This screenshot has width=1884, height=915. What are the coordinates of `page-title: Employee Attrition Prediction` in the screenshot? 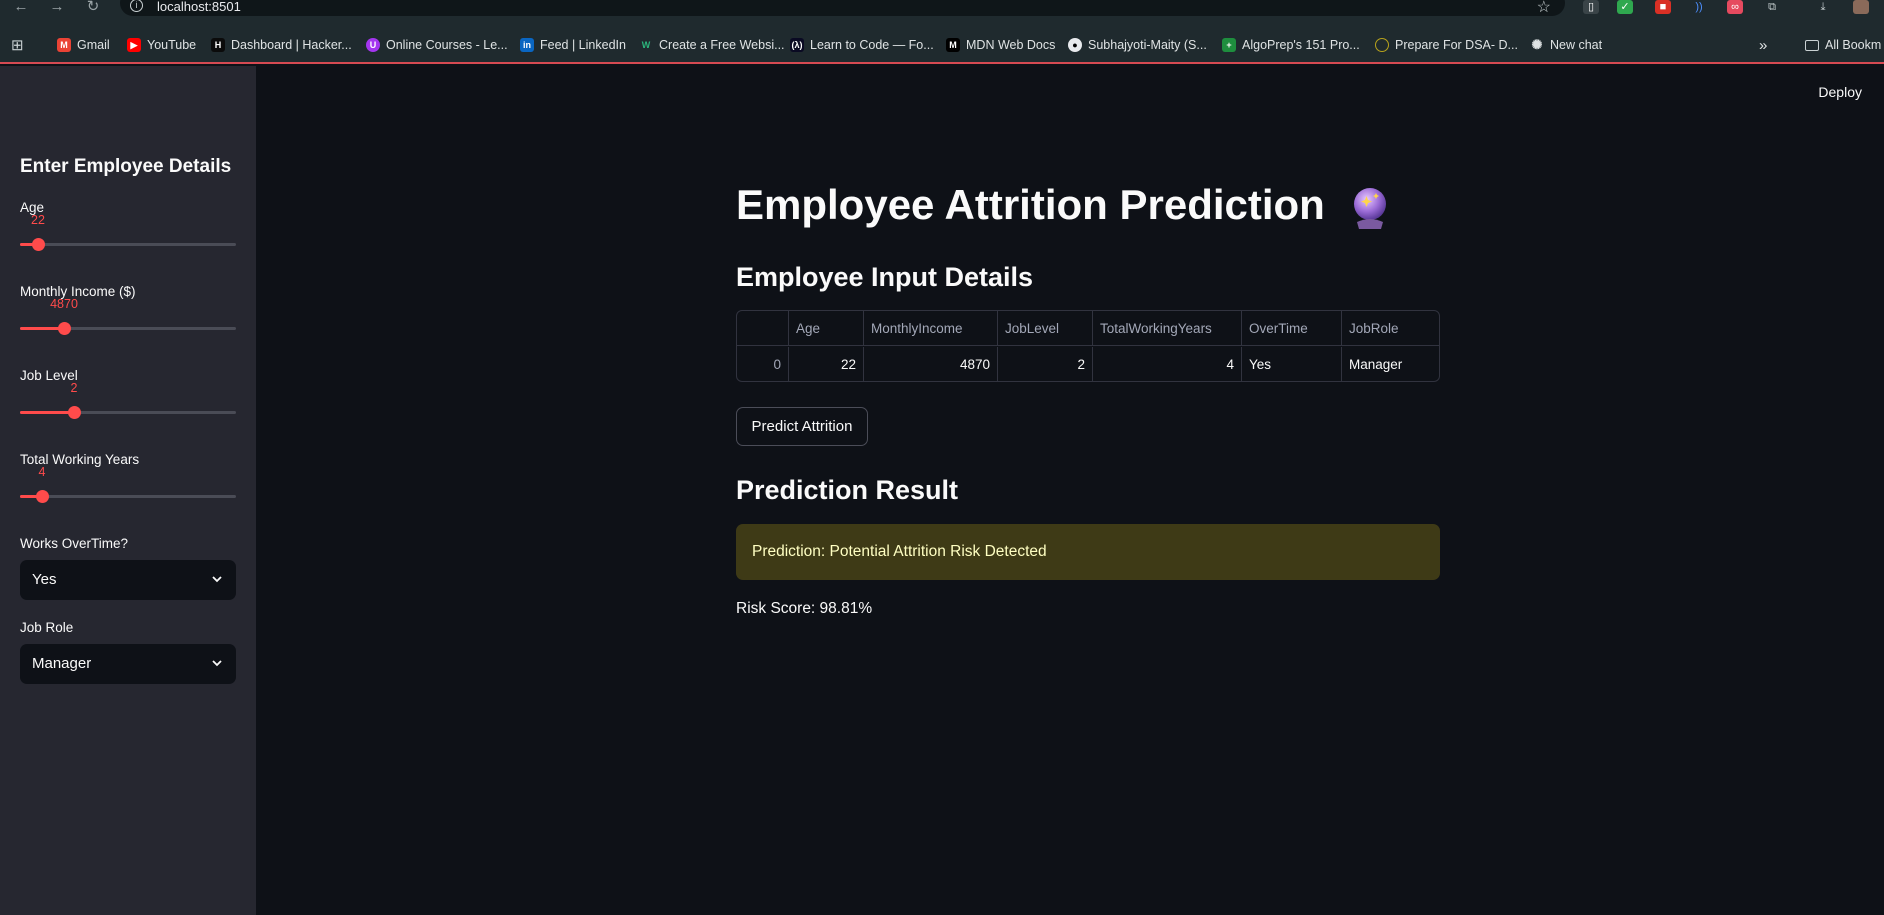 It's located at (1062, 205).